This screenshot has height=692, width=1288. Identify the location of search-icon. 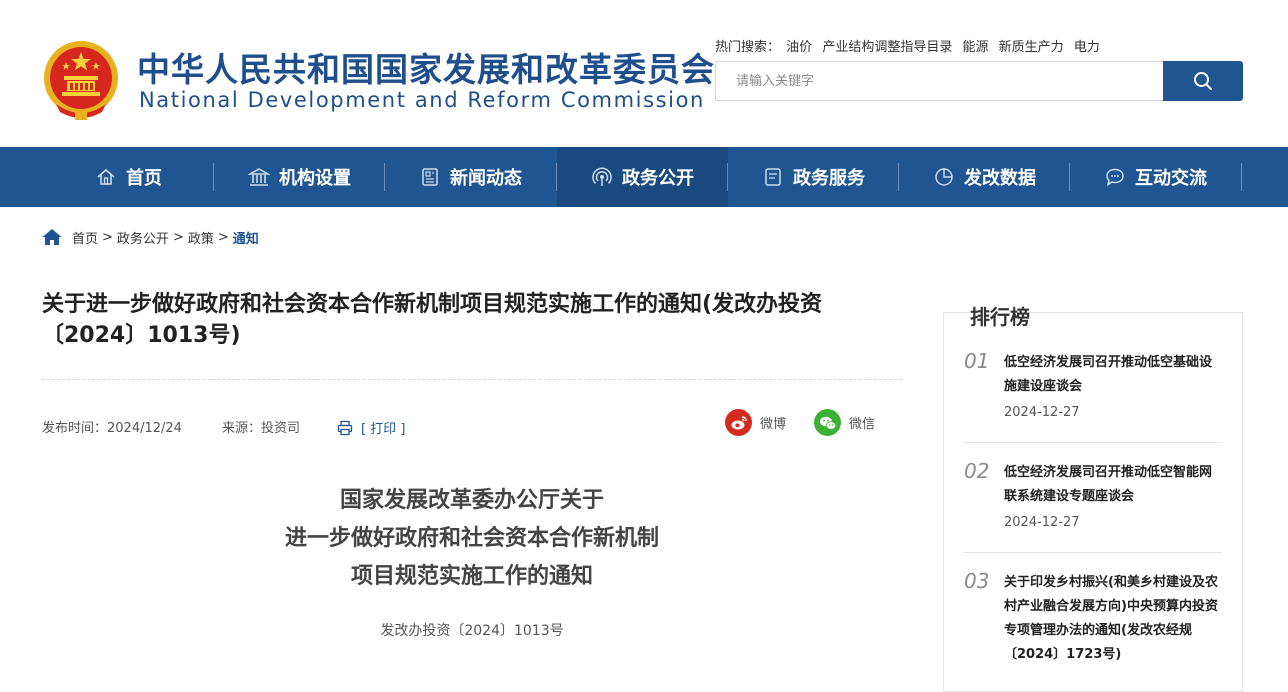
(1203, 81).